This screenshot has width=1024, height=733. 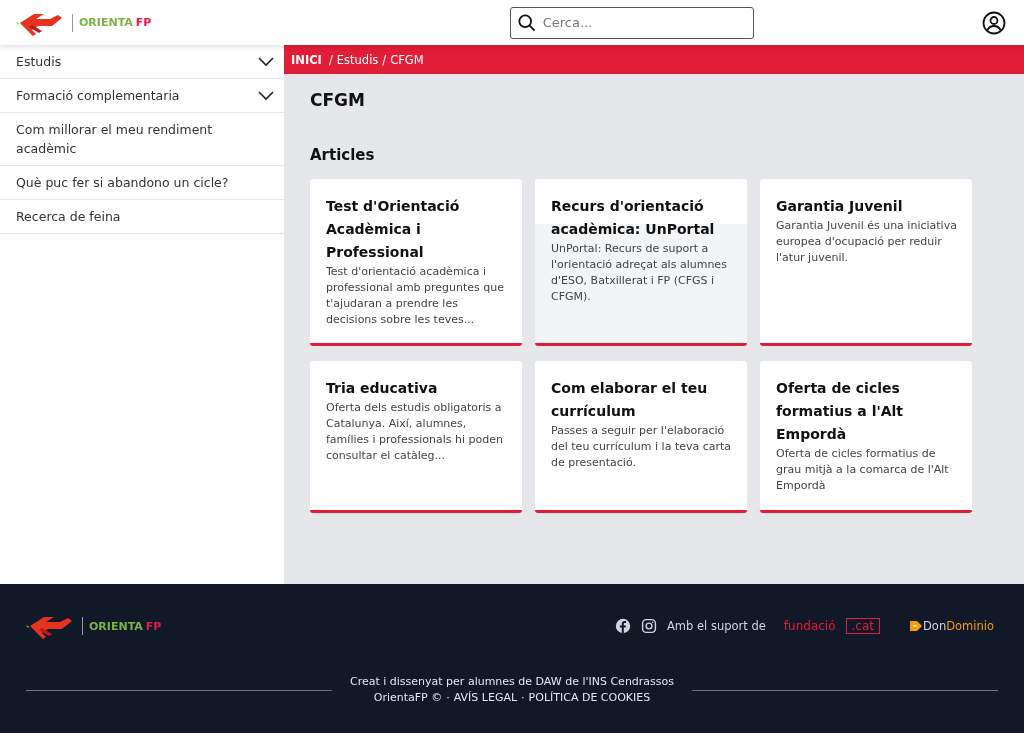 I want to click on page-title: CFGM, so click(x=338, y=100).